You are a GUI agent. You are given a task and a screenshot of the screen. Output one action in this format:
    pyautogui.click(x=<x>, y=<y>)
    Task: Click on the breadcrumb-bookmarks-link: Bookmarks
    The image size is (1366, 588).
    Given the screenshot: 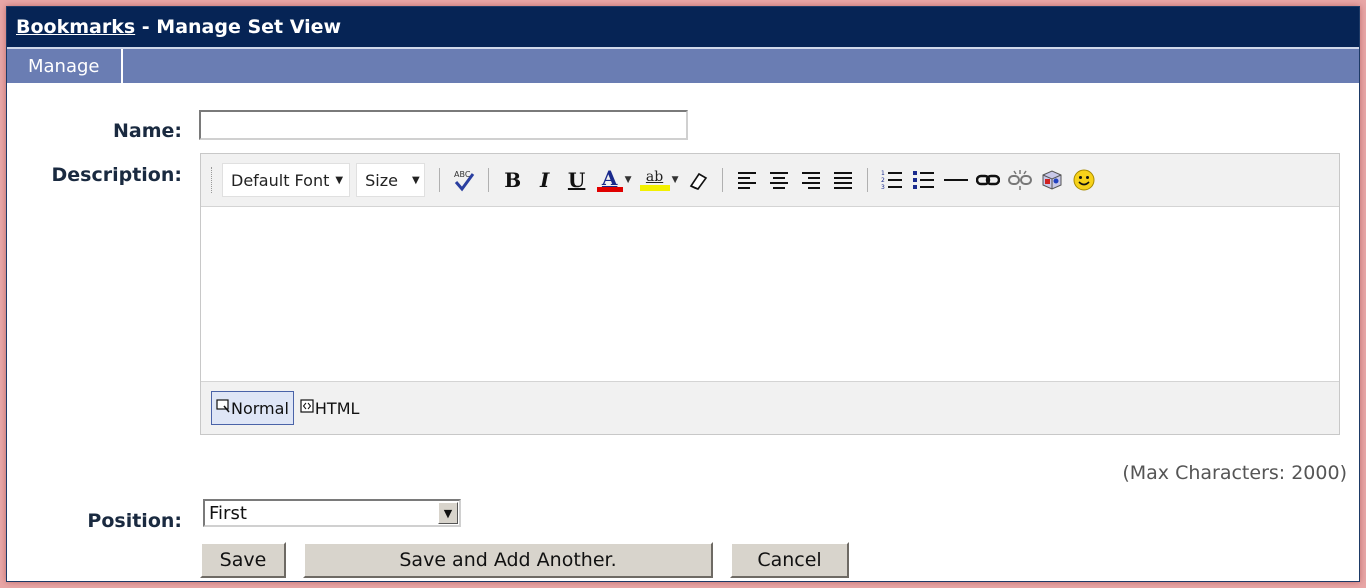 What is the action you would take?
    pyautogui.click(x=75, y=27)
    